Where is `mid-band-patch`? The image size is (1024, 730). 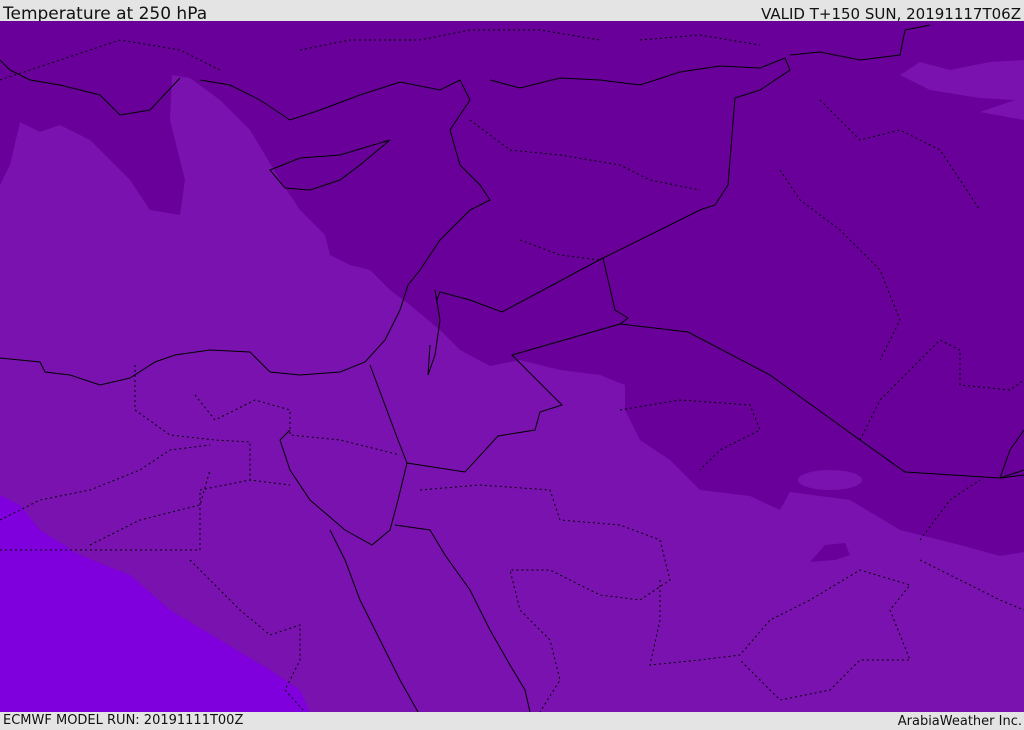 mid-band-patch is located at coordinates (830, 480).